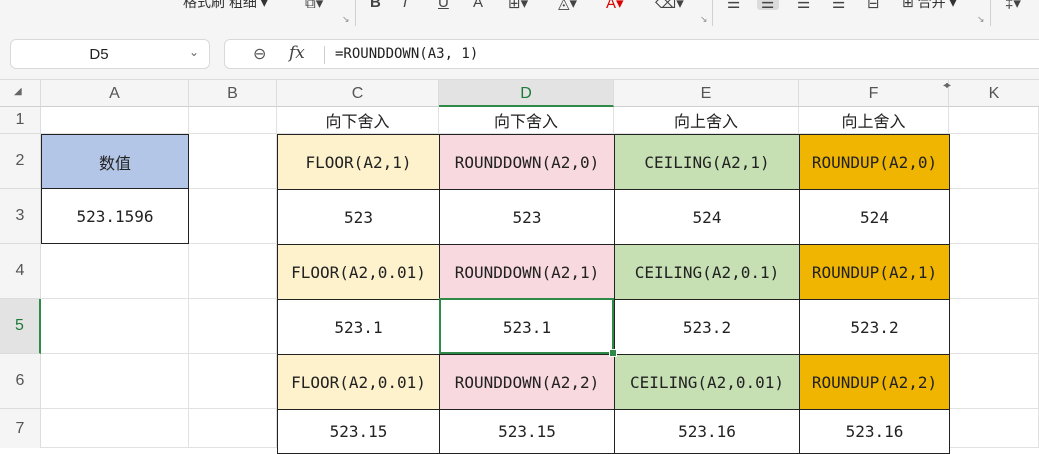 The width and height of the screenshot is (1039, 454). I want to click on cell-f7: 523.16, so click(874, 431).